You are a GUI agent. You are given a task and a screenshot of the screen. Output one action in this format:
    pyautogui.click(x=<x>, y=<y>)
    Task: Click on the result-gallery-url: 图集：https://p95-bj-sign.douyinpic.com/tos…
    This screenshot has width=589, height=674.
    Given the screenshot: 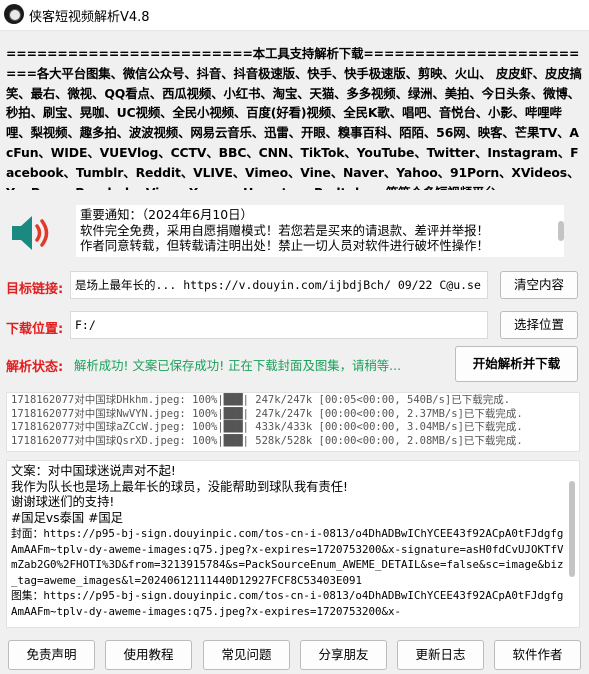 What is the action you would take?
    pyautogui.click(x=287, y=603)
    